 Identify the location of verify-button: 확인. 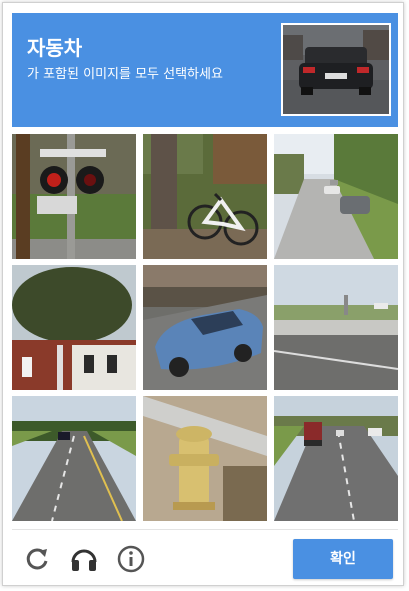
(343, 559).